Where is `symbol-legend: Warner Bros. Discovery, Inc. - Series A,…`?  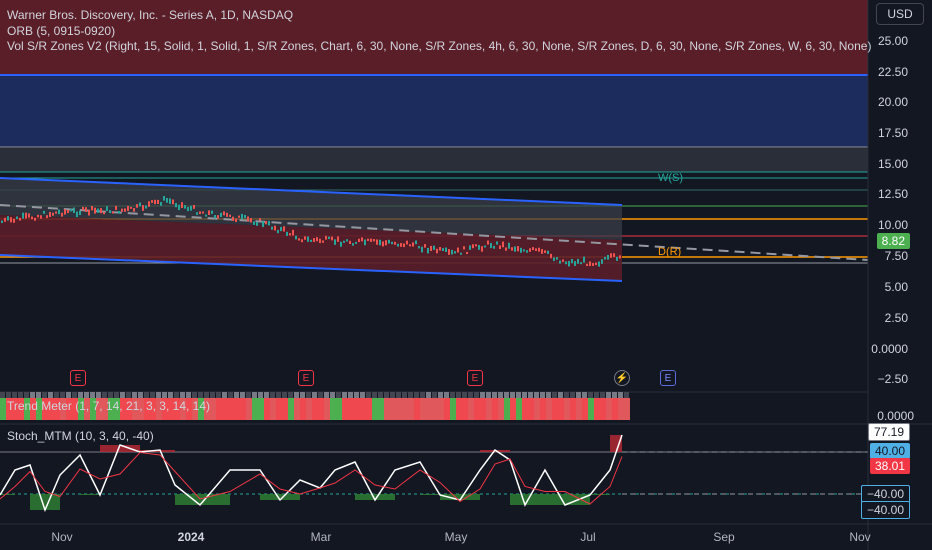
symbol-legend: Warner Bros. Discovery, Inc. - Series A,… is located at coordinates (150, 15).